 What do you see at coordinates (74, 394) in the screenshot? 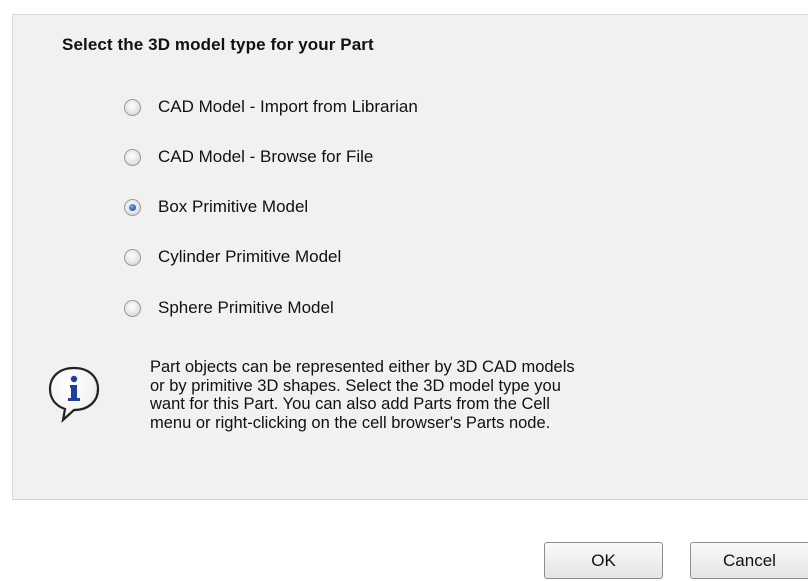
I see `info-icon` at bounding box center [74, 394].